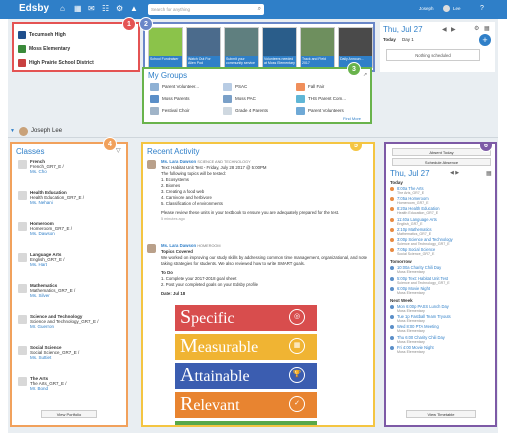 Image resolution: width=507 pixels, height=436 pixels. What do you see at coordinates (401, 300) in the screenshot?
I see `calendar-section-heading: Next Week` at bounding box center [401, 300].